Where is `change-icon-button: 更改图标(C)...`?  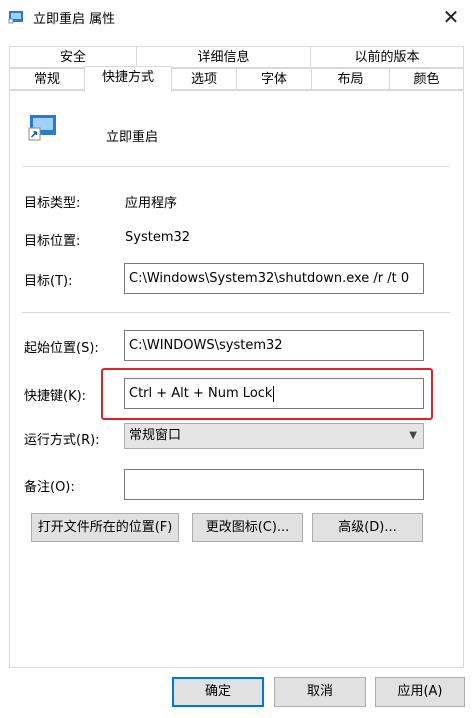
change-icon-button: 更改图标(C)... is located at coordinates (247, 527).